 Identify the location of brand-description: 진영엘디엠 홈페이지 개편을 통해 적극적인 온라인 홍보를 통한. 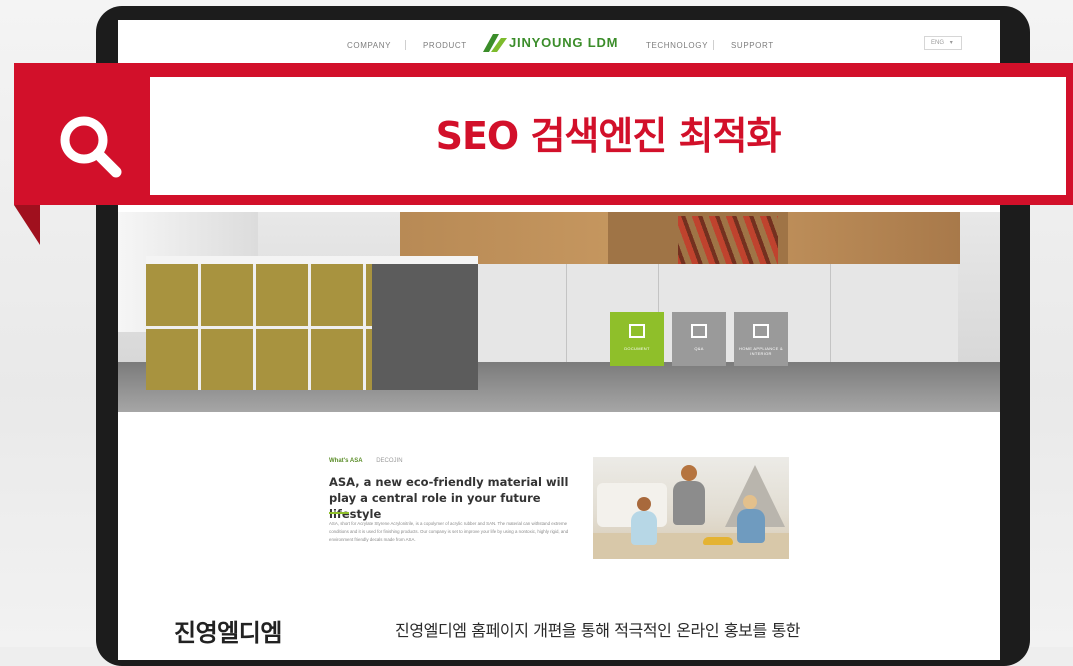
(598, 630).